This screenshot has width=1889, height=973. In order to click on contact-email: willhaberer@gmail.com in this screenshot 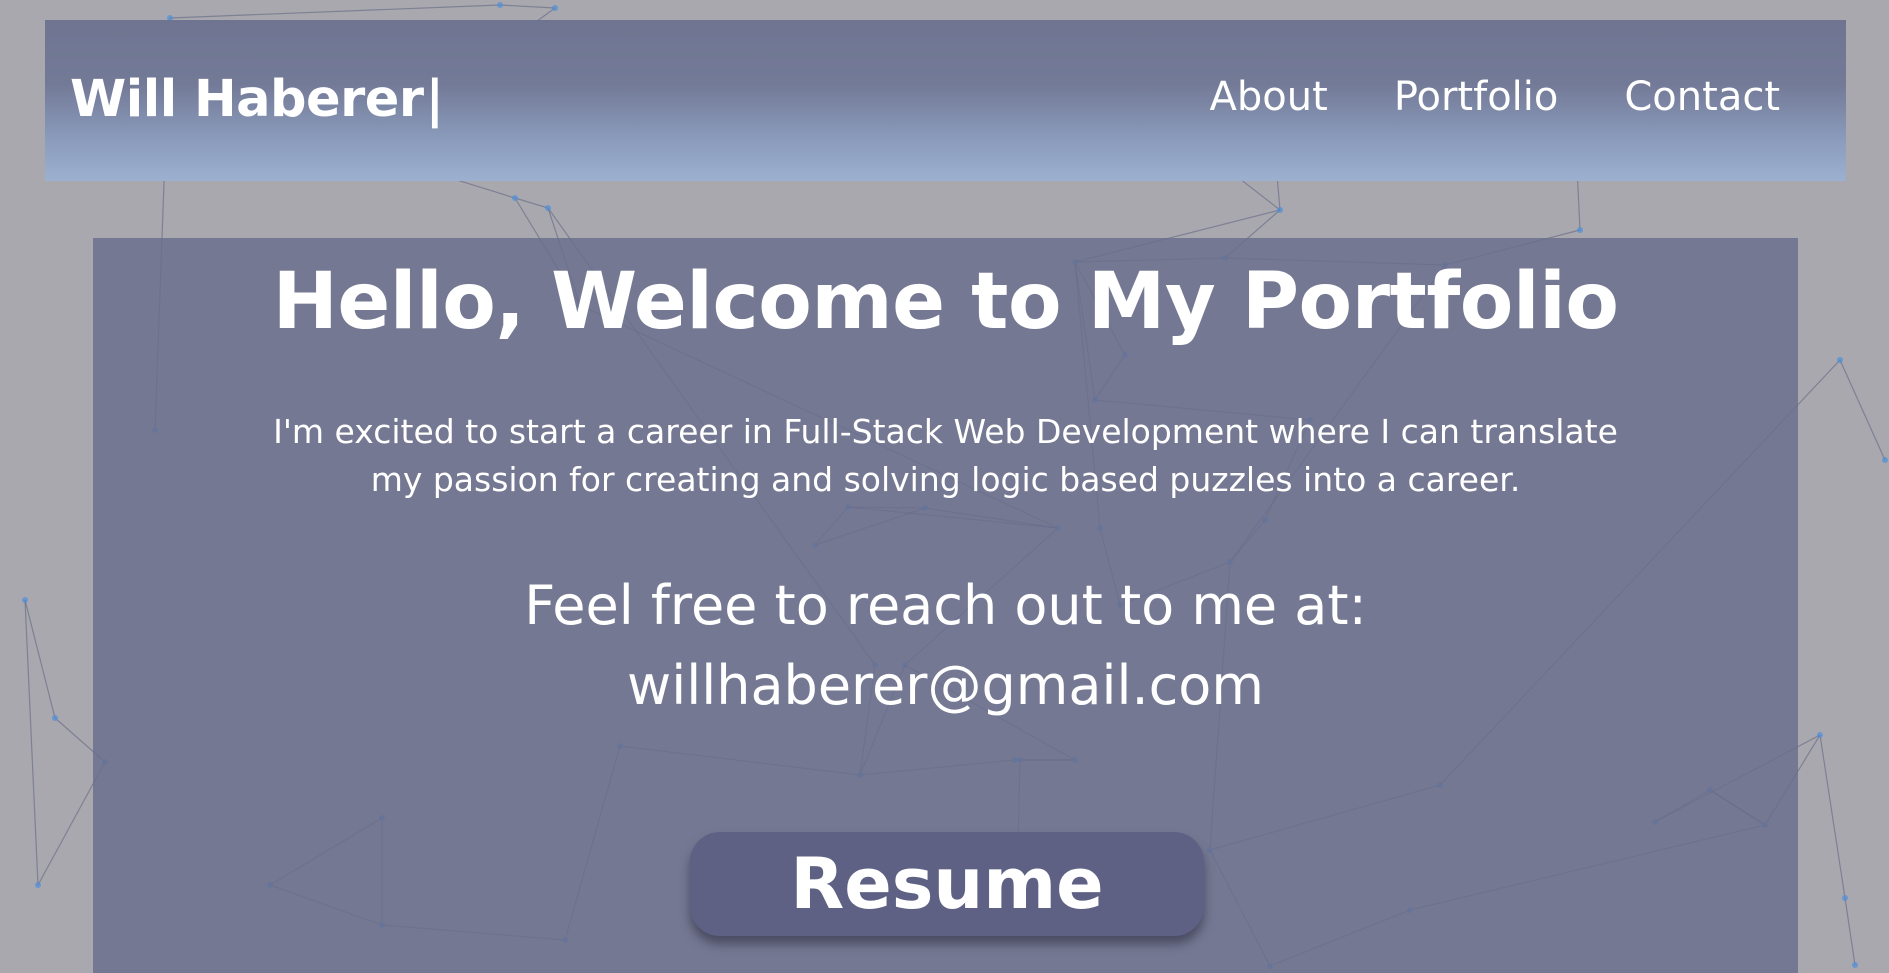, I will do `click(945, 685)`.